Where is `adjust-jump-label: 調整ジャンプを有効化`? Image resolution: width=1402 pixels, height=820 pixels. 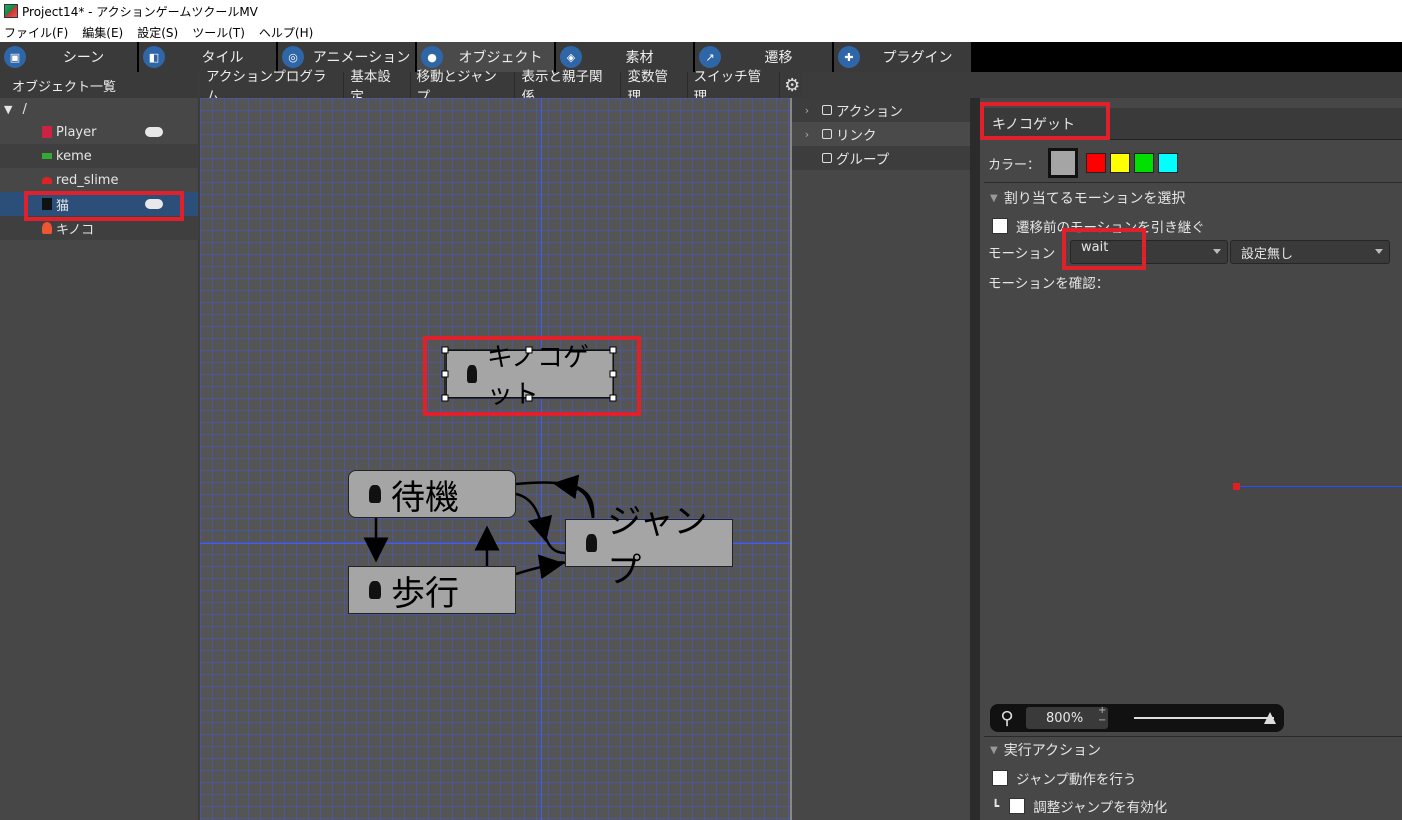
adjust-jump-label: 調整ジャンプを有効化 is located at coordinates (1100, 808).